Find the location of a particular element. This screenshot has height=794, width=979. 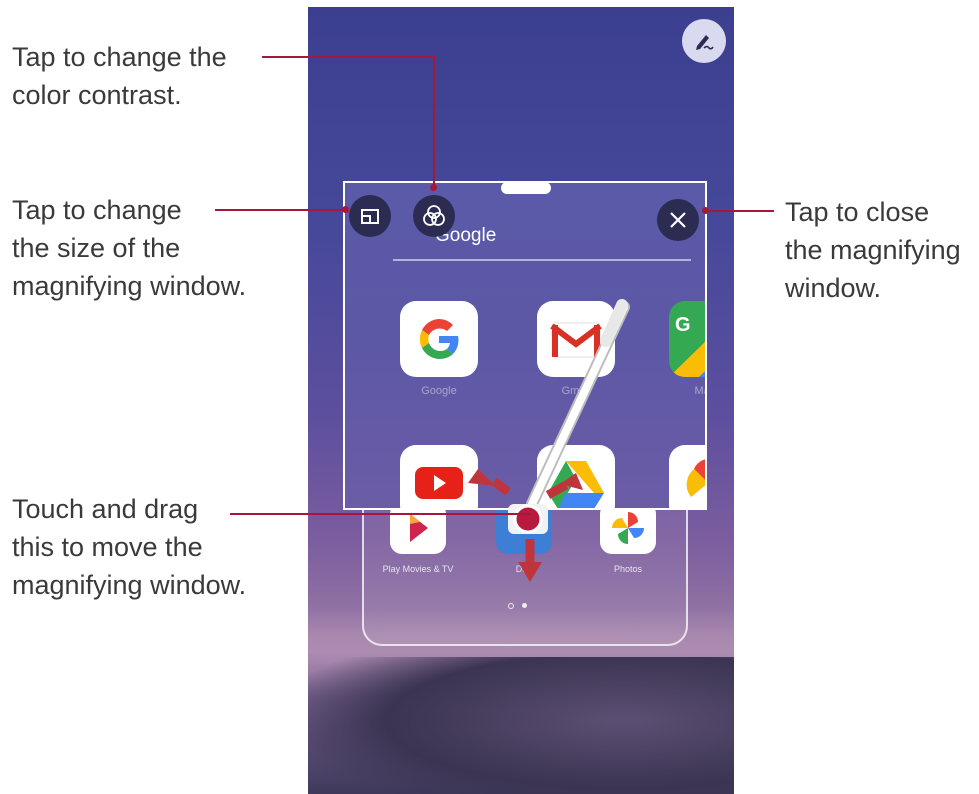

drag-arrow-down-icon is located at coordinates (530, 560).